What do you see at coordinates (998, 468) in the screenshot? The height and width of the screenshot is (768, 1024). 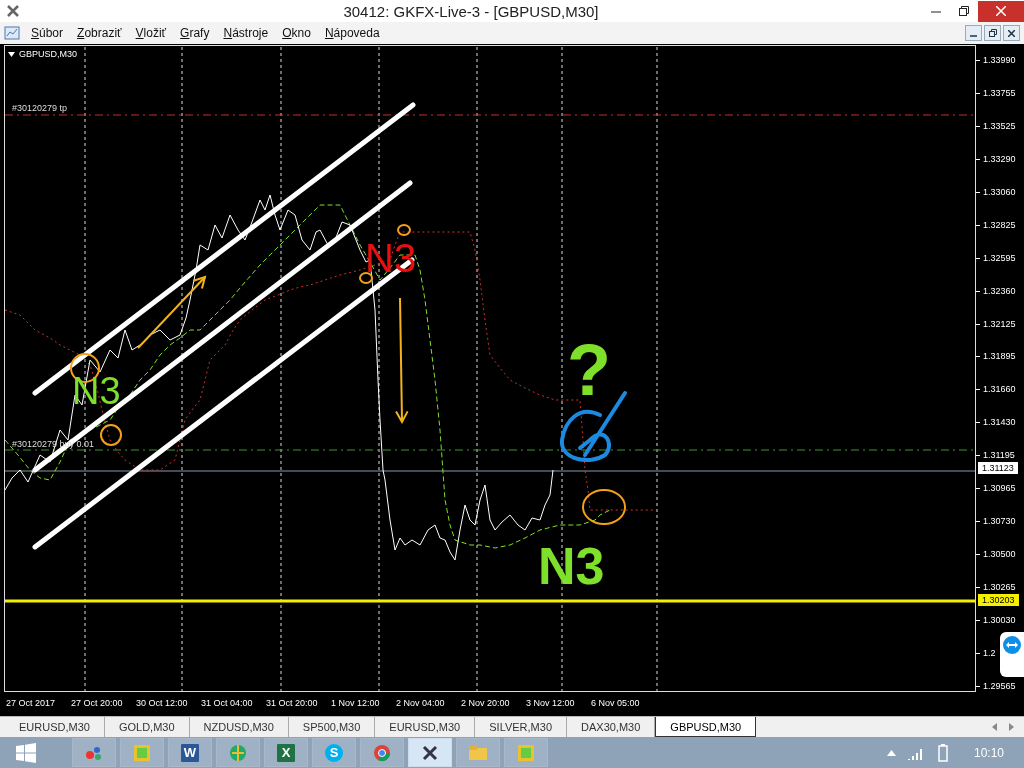 I see `price-marker: 1.31123` at bounding box center [998, 468].